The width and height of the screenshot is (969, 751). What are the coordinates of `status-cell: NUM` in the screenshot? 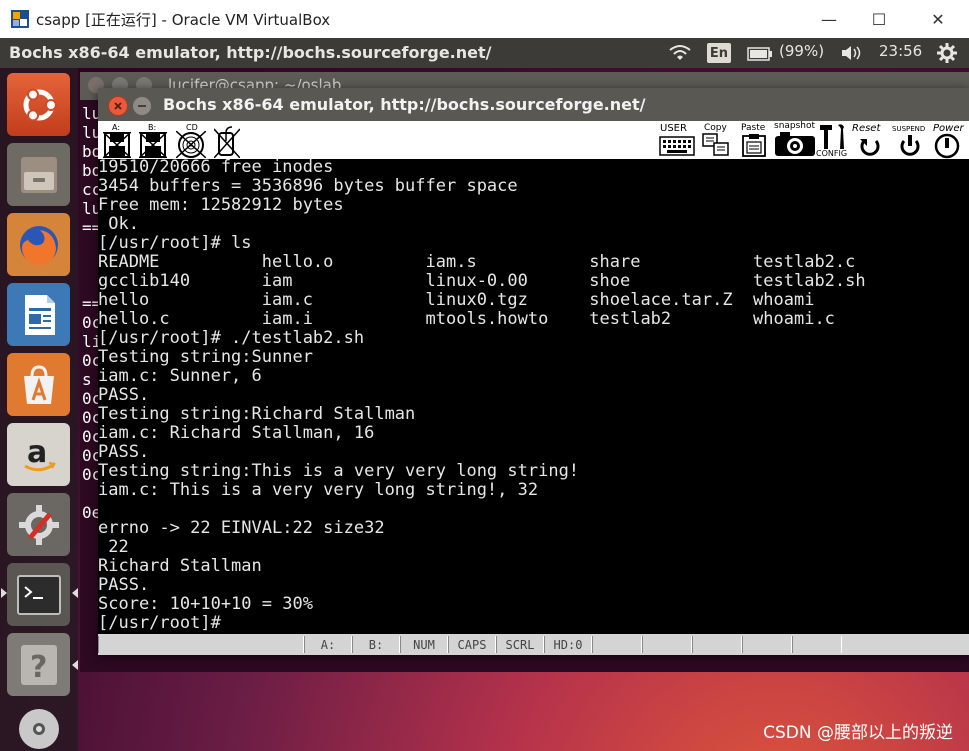 It's located at (424, 644).